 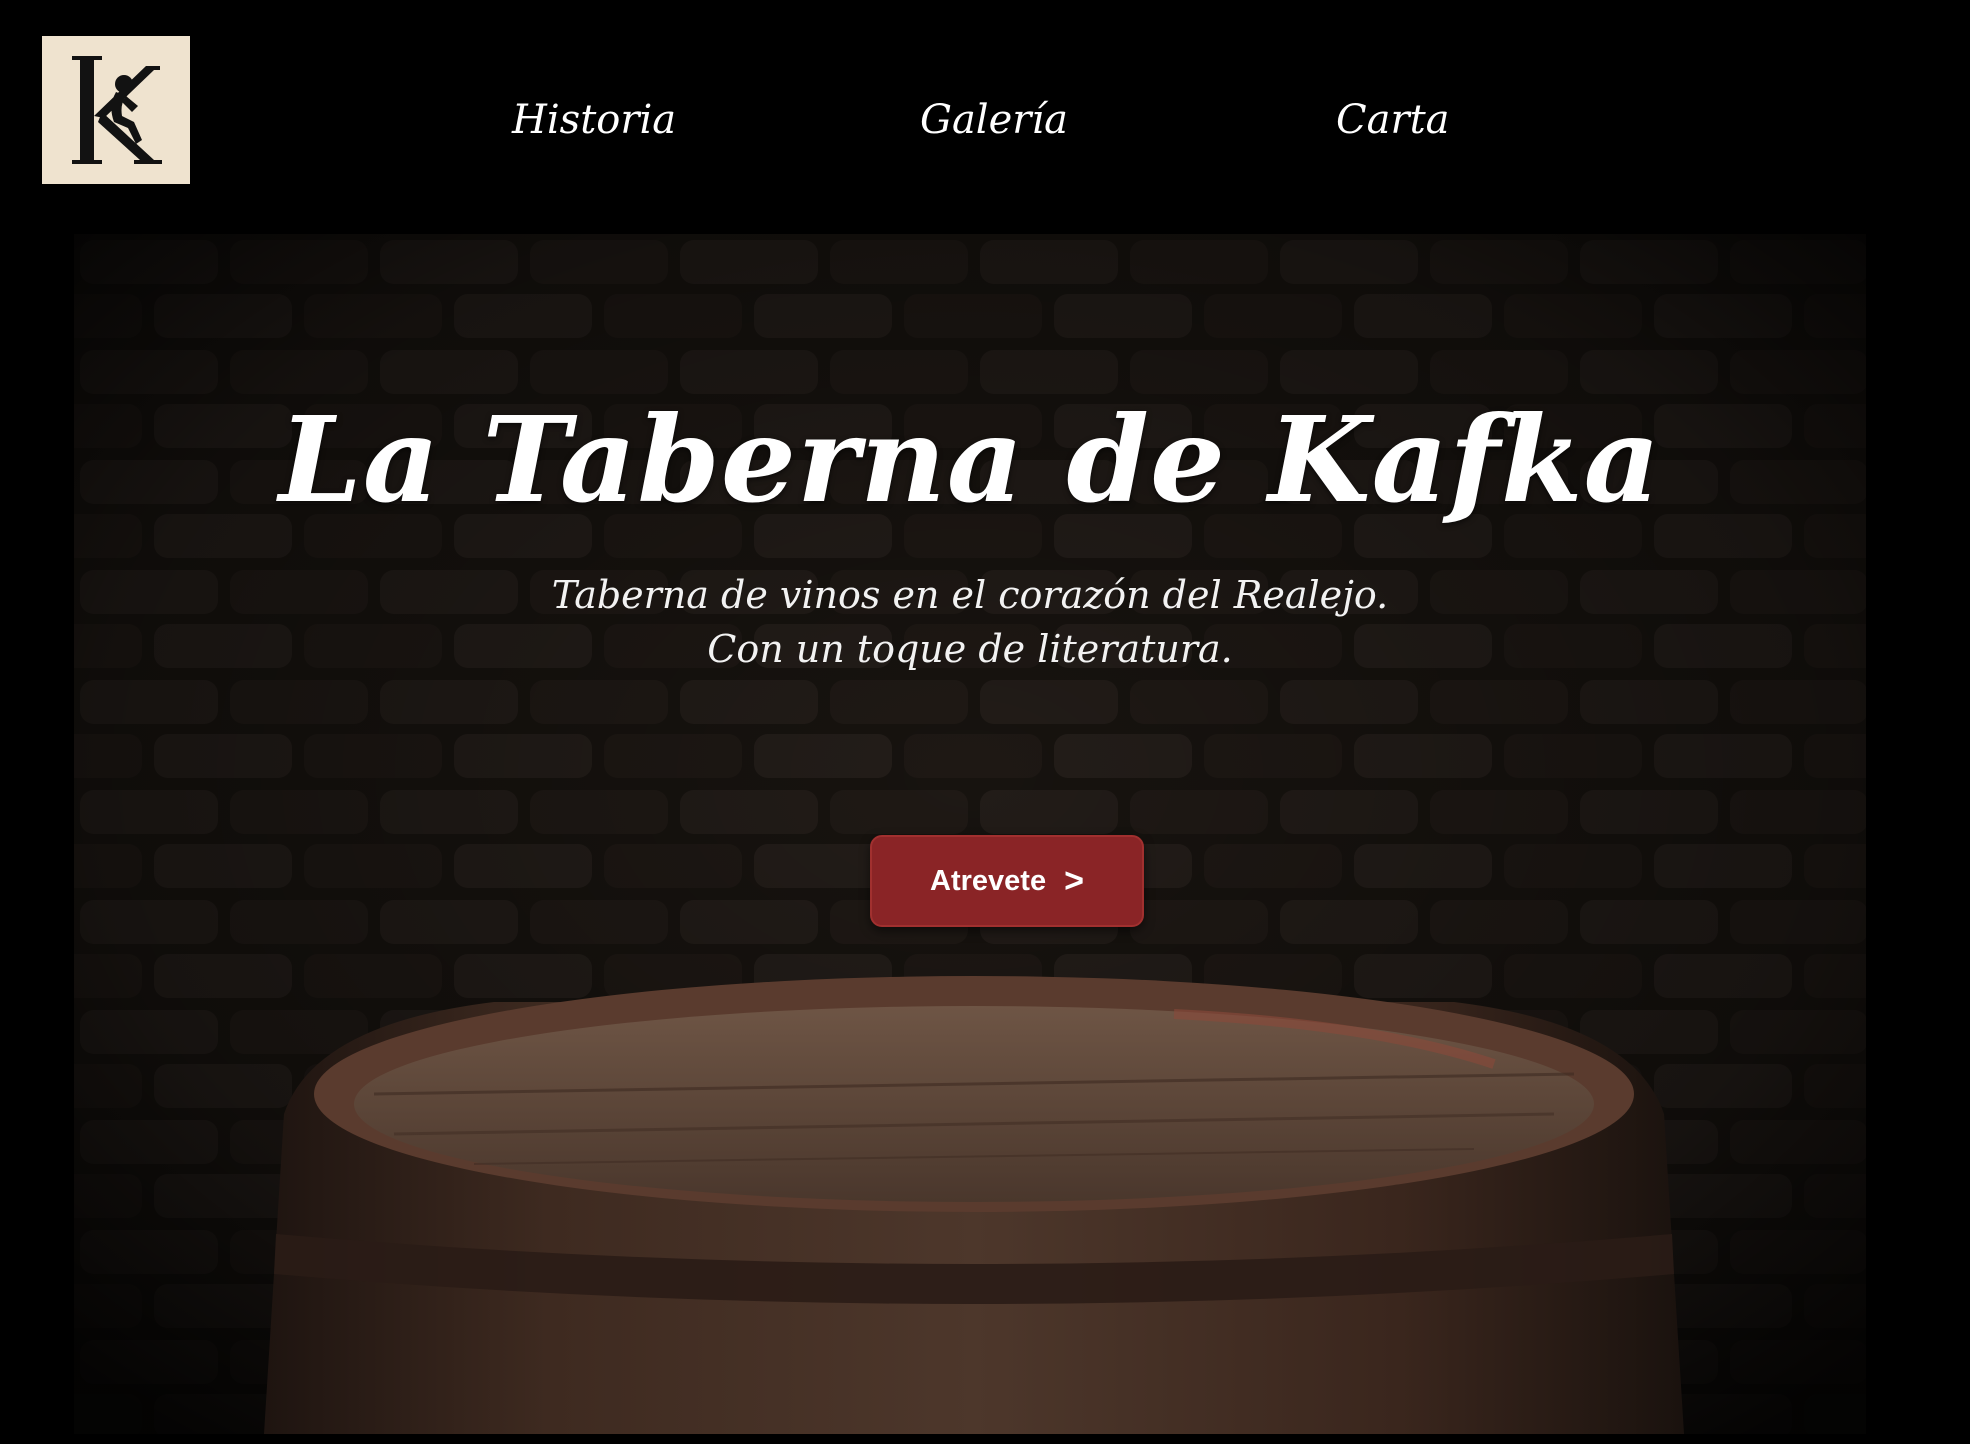 I want to click on nav-carta-link: Carta, so click(x=1393, y=120).